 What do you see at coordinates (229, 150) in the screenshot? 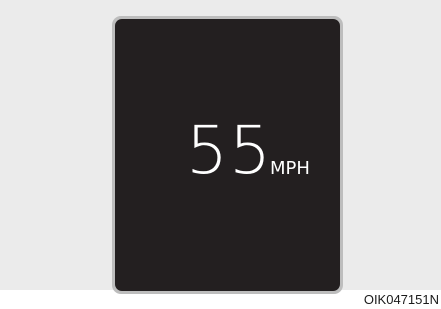
I see `speed-value: 55` at bounding box center [229, 150].